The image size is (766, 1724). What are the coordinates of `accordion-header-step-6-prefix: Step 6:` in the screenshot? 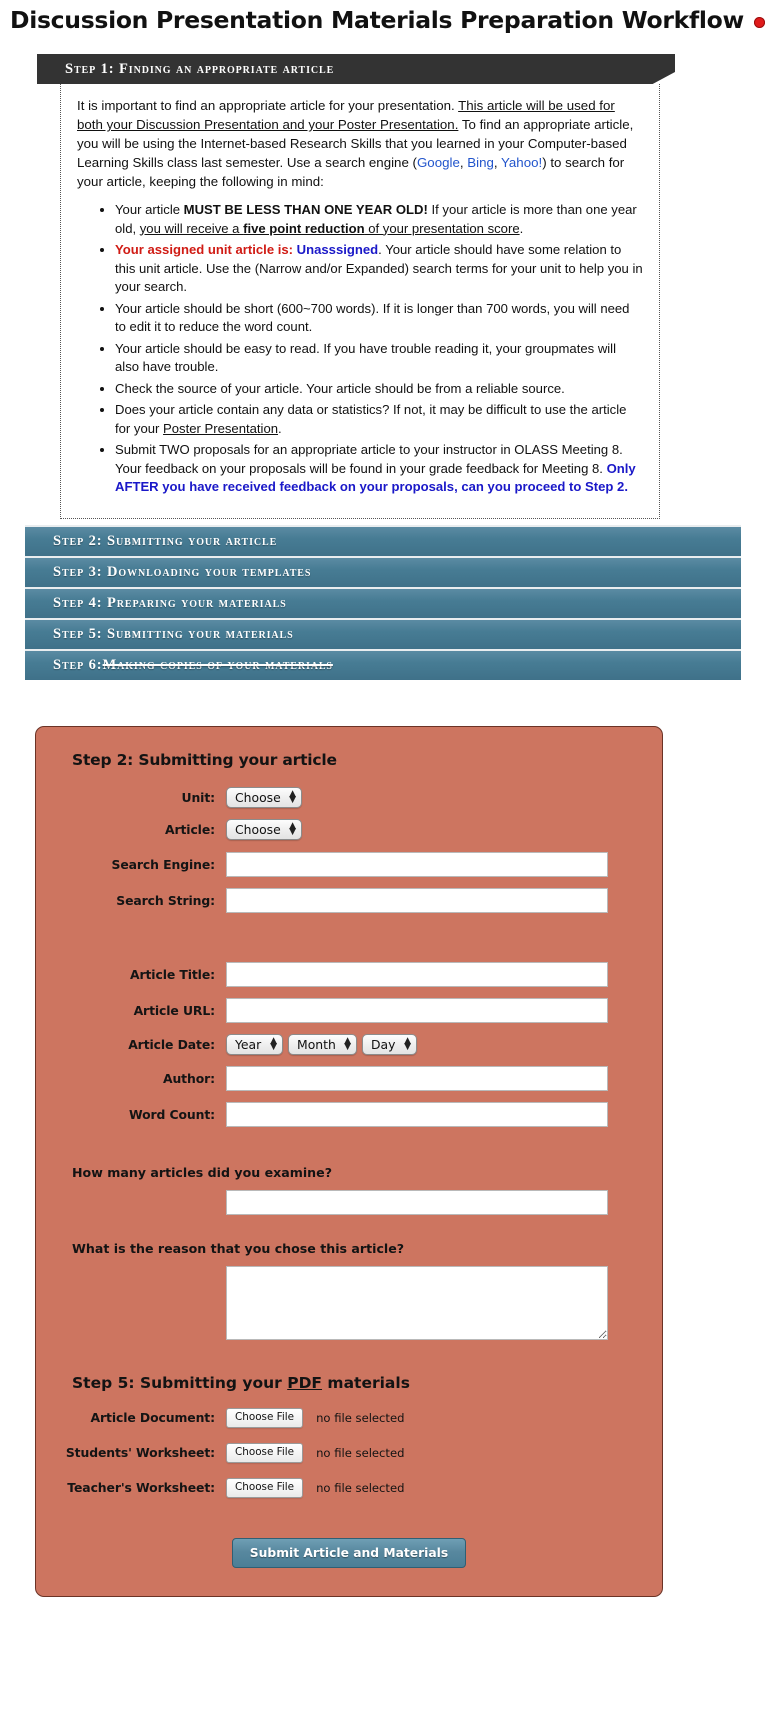 It's located at (78, 664).